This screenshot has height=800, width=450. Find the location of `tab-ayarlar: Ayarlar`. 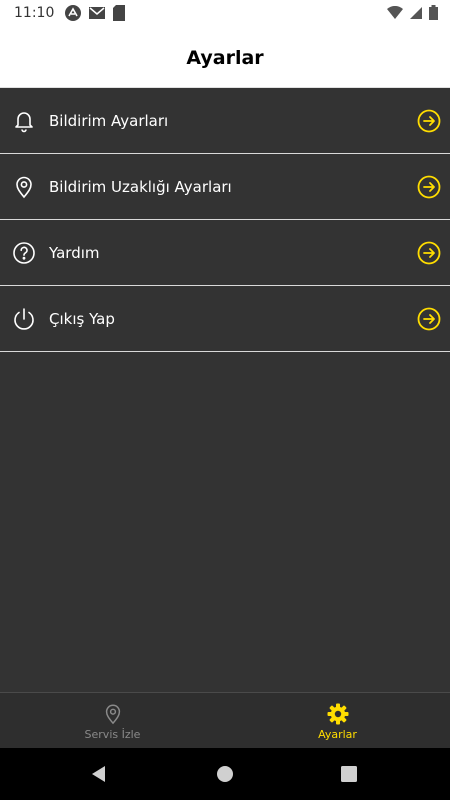

tab-ayarlar: Ayarlar is located at coordinates (337, 721).